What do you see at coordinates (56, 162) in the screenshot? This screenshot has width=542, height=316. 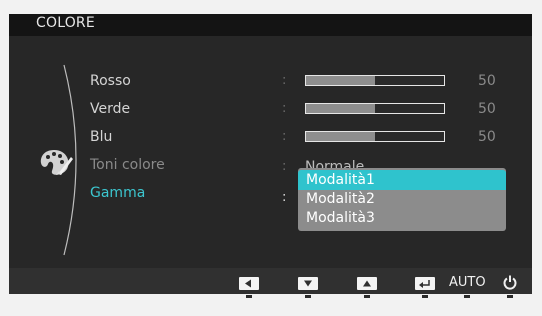 I see `palette-icon` at bounding box center [56, 162].